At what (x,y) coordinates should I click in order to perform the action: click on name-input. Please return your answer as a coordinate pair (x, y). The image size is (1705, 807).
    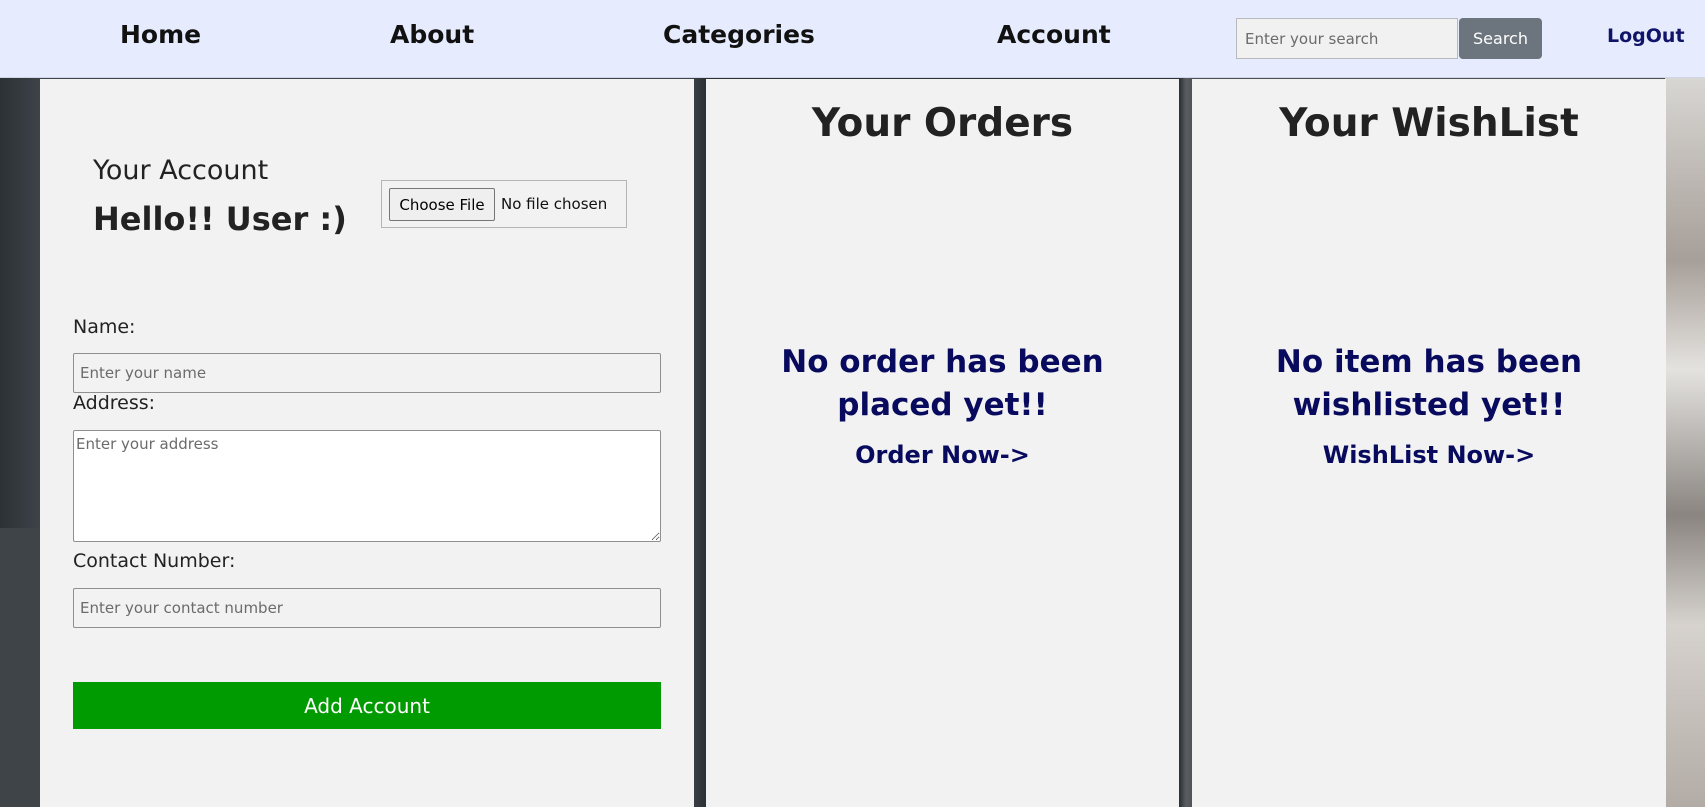
    Looking at the image, I should click on (367, 373).